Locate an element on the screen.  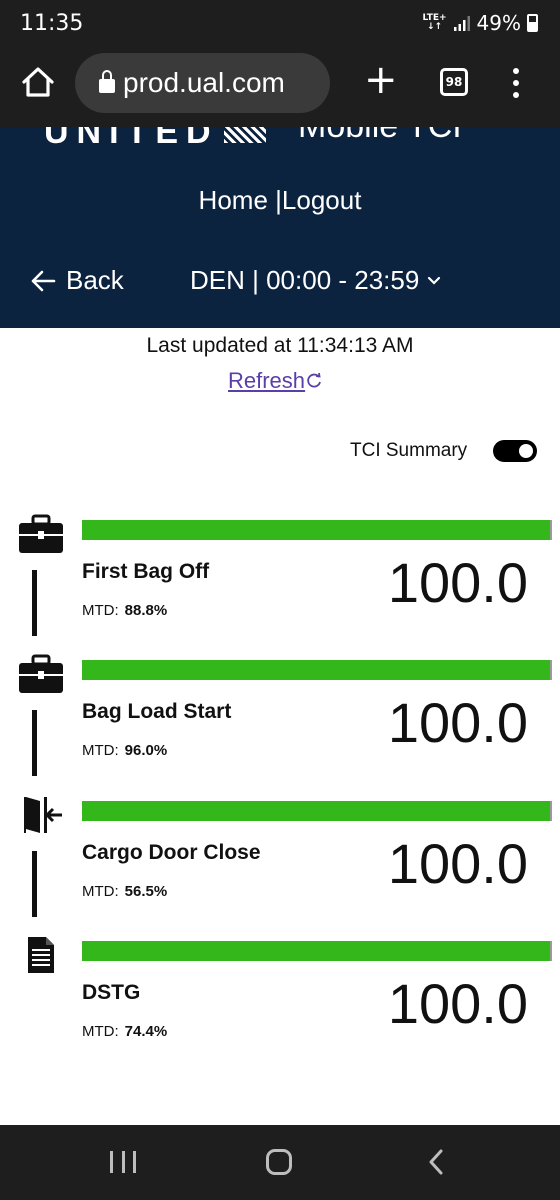
metric-row: Bag Load Start MTD: 96.0% 100.0 is located at coordinates (280, 724).